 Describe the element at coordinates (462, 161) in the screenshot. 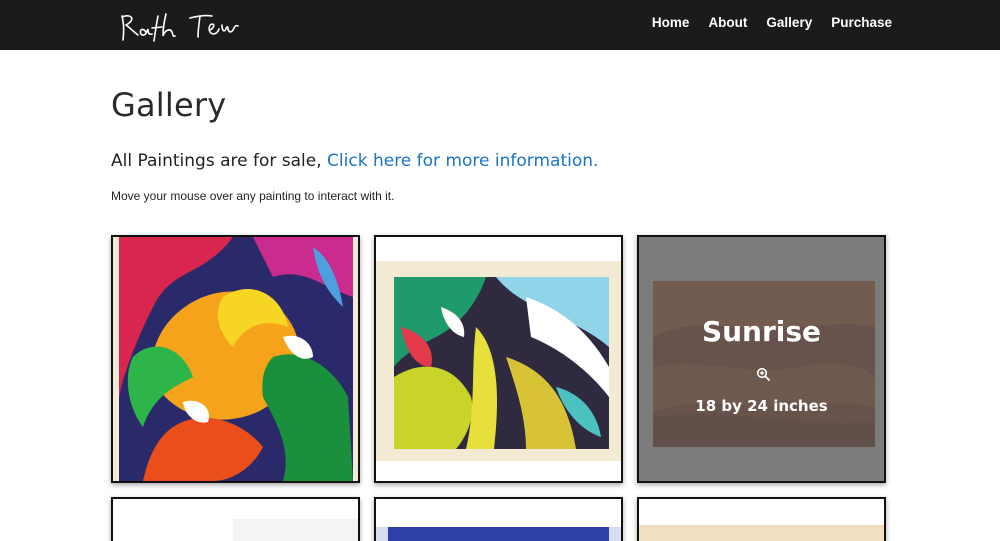

I see `more-info-link: Click here for more information.` at that location.